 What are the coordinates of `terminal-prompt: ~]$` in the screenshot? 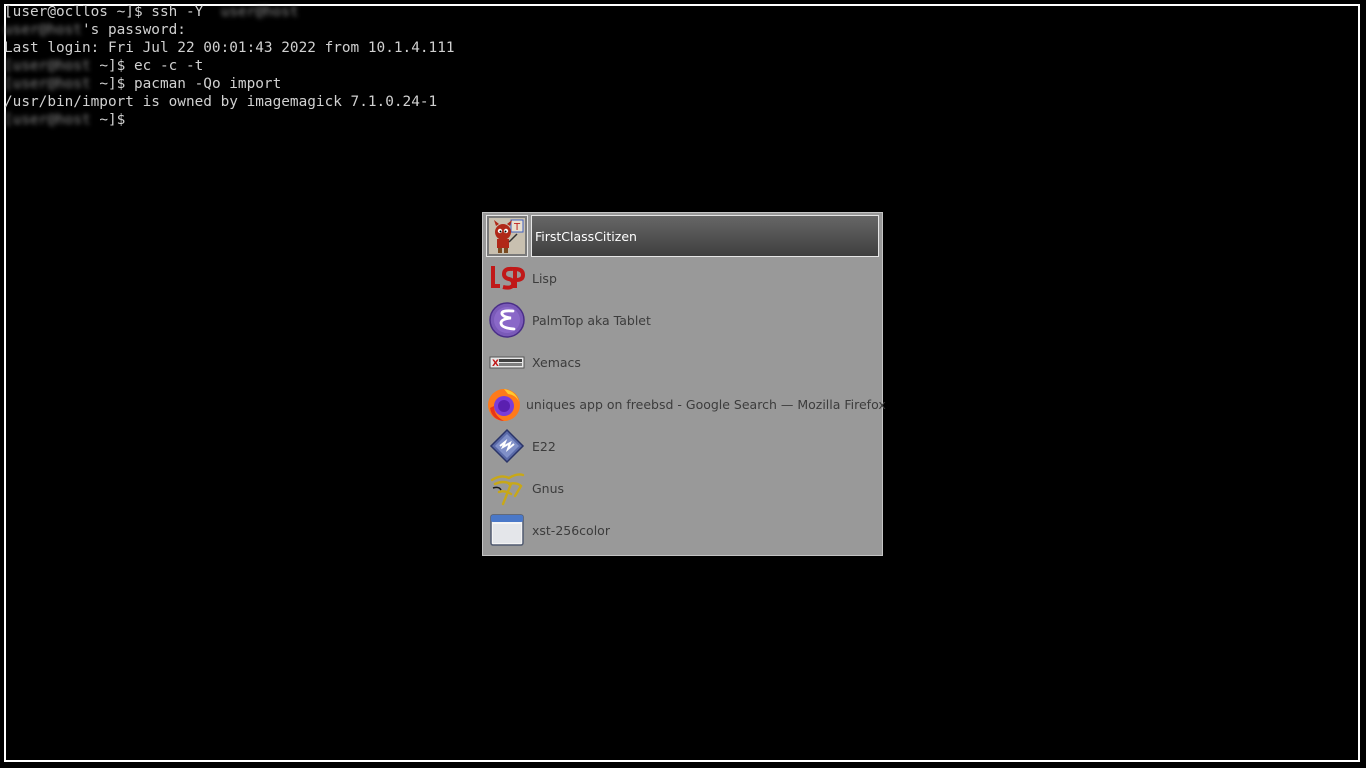 It's located at (112, 120).